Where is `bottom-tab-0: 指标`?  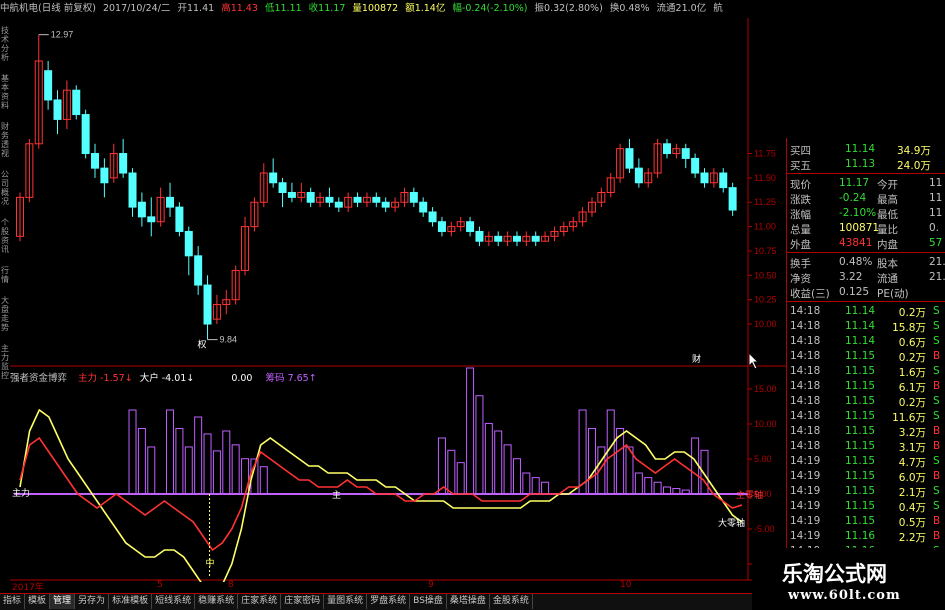
bottom-tab-0: 指标 is located at coordinates (13, 601).